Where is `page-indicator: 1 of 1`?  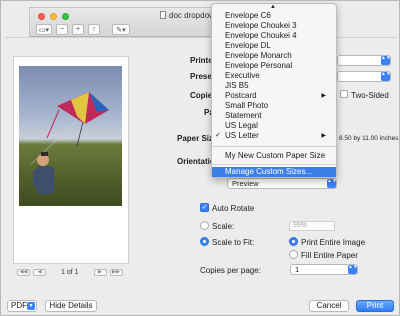
page-indicator: 1 of 1 is located at coordinates (70, 272).